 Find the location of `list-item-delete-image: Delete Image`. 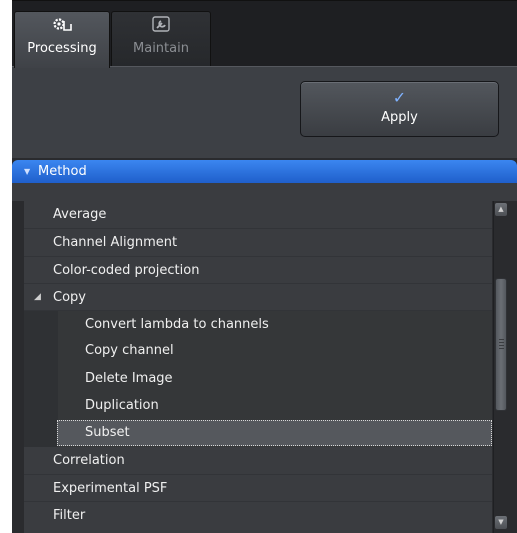

list-item-delete-image: Delete Image is located at coordinates (258, 378).